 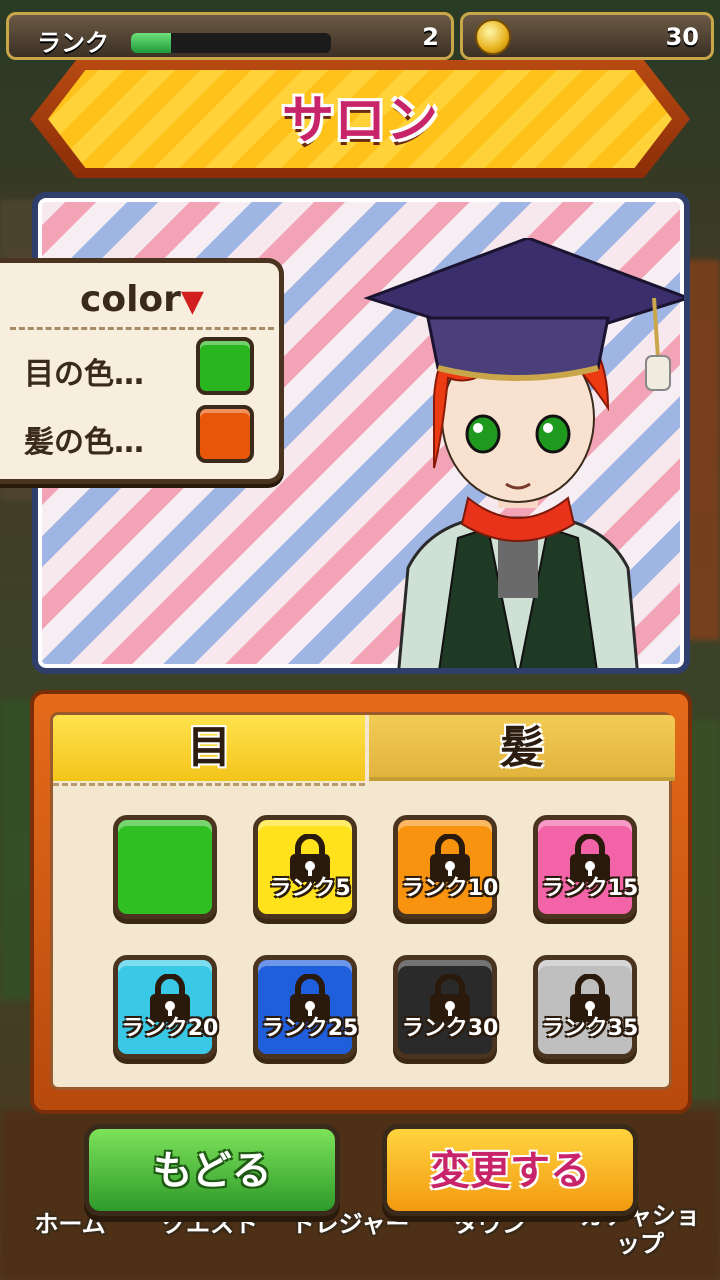 What do you see at coordinates (73, 43) in the screenshot?
I see `rank-label: ランク` at bounding box center [73, 43].